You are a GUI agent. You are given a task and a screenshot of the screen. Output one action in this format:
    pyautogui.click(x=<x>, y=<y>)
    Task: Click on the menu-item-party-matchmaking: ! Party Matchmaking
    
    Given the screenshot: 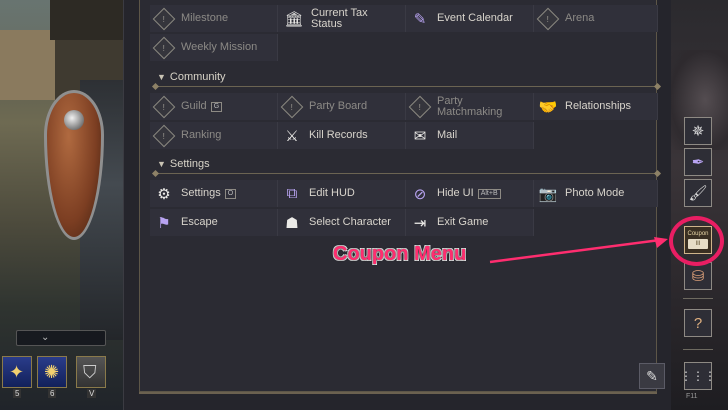 What is the action you would take?
    pyautogui.click(x=471, y=106)
    